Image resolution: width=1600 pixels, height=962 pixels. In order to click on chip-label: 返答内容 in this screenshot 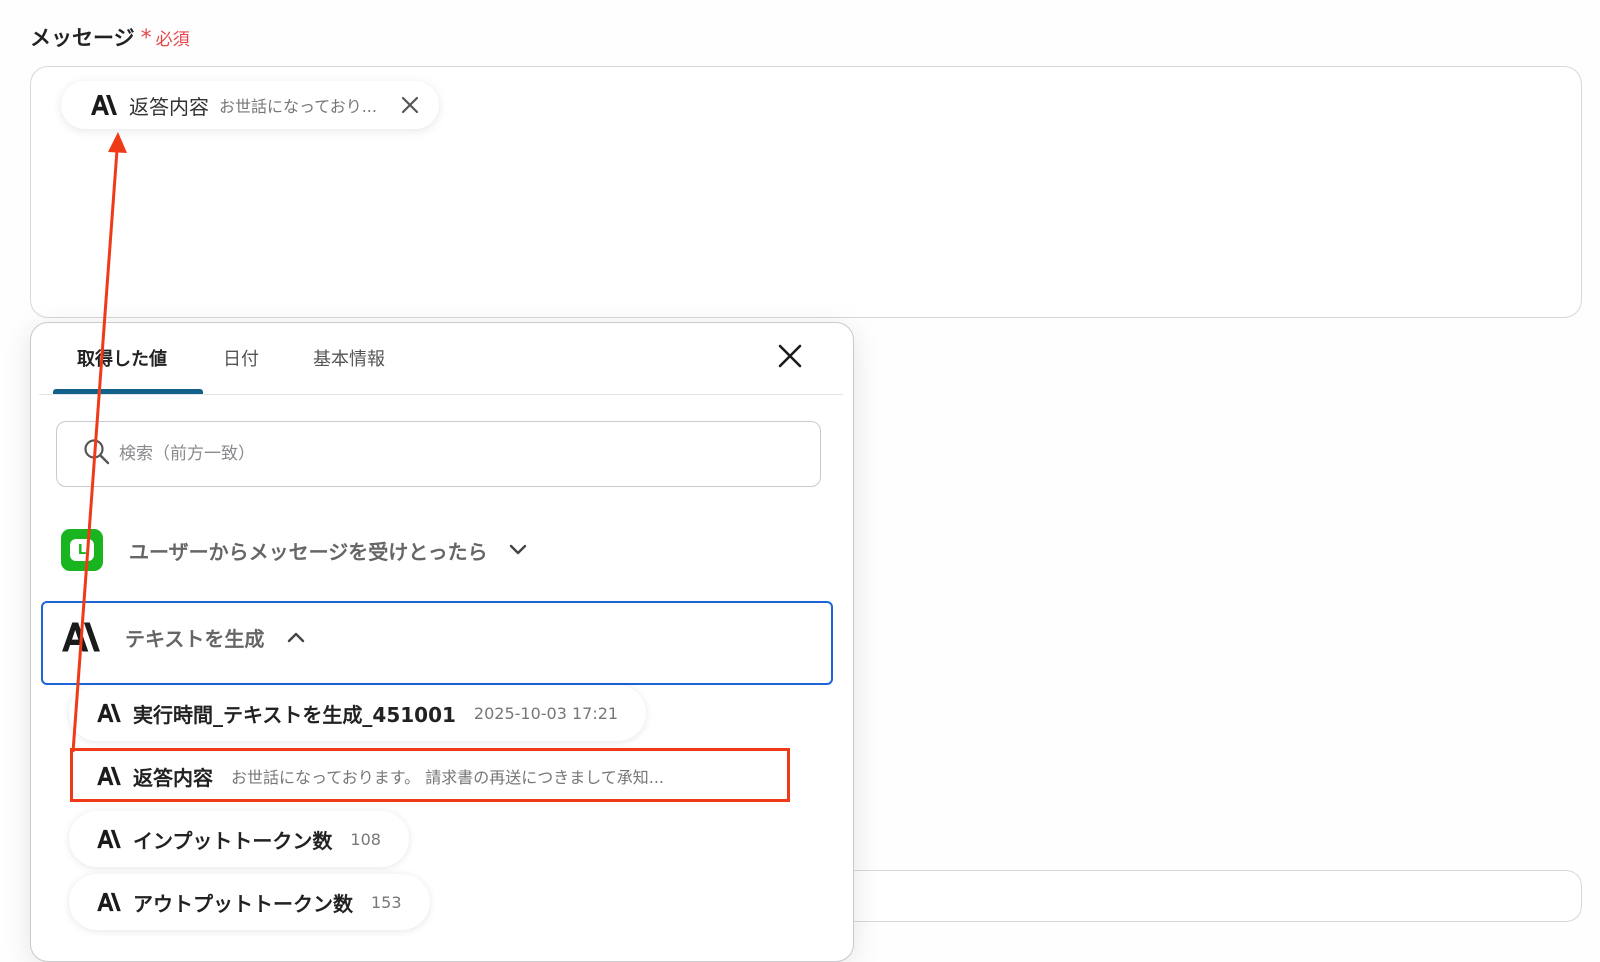, I will do `click(169, 106)`.